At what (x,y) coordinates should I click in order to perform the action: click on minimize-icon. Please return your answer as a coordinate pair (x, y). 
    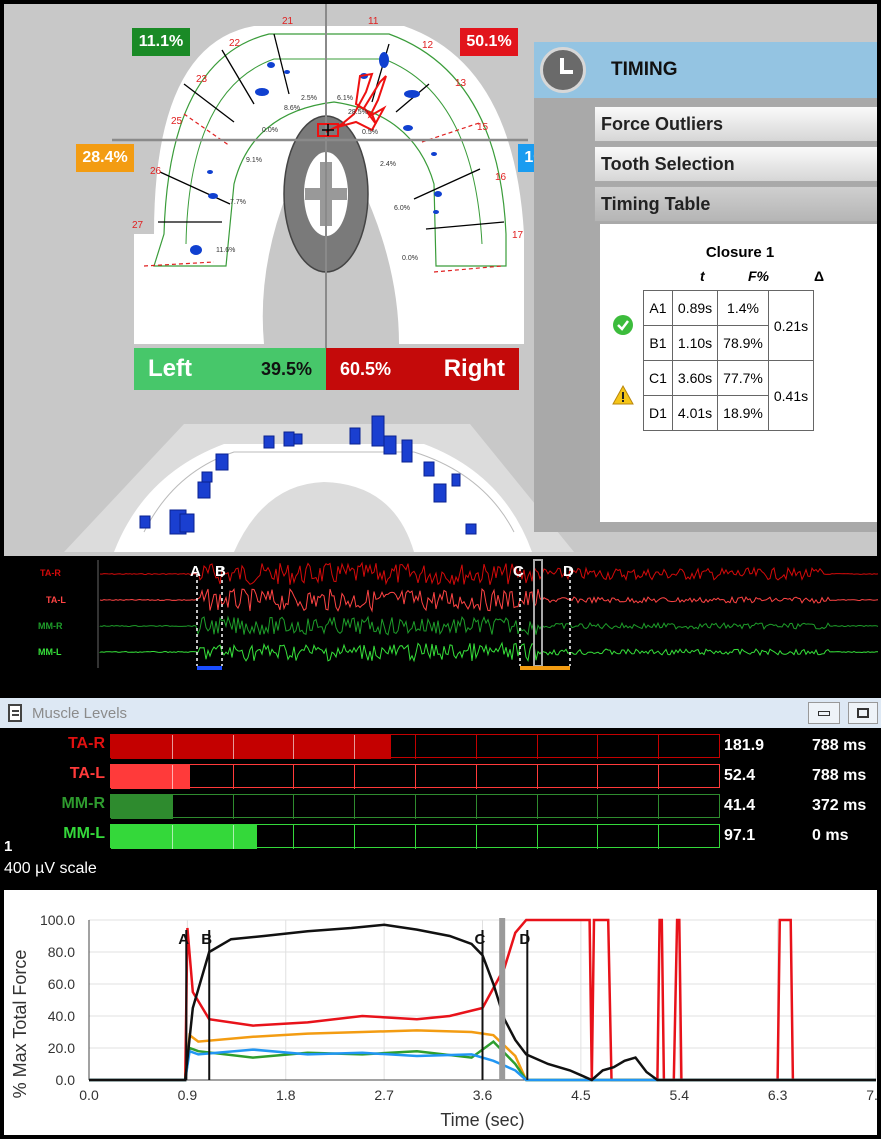
    Looking at the image, I should click on (824, 713).